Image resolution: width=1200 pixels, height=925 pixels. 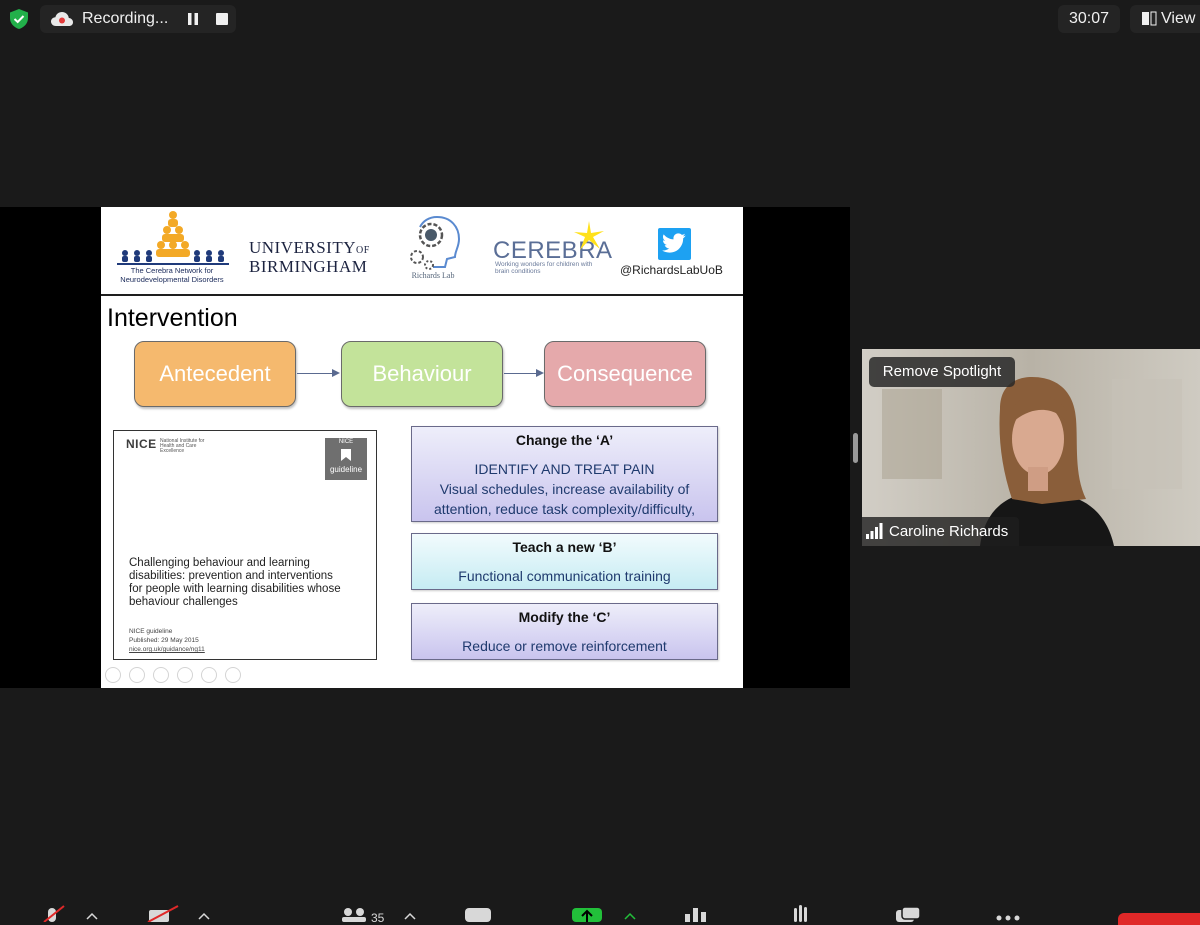 What do you see at coordinates (589, 235) in the screenshot?
I see `cerebra-star-icon` at bounding box center [589, 235].